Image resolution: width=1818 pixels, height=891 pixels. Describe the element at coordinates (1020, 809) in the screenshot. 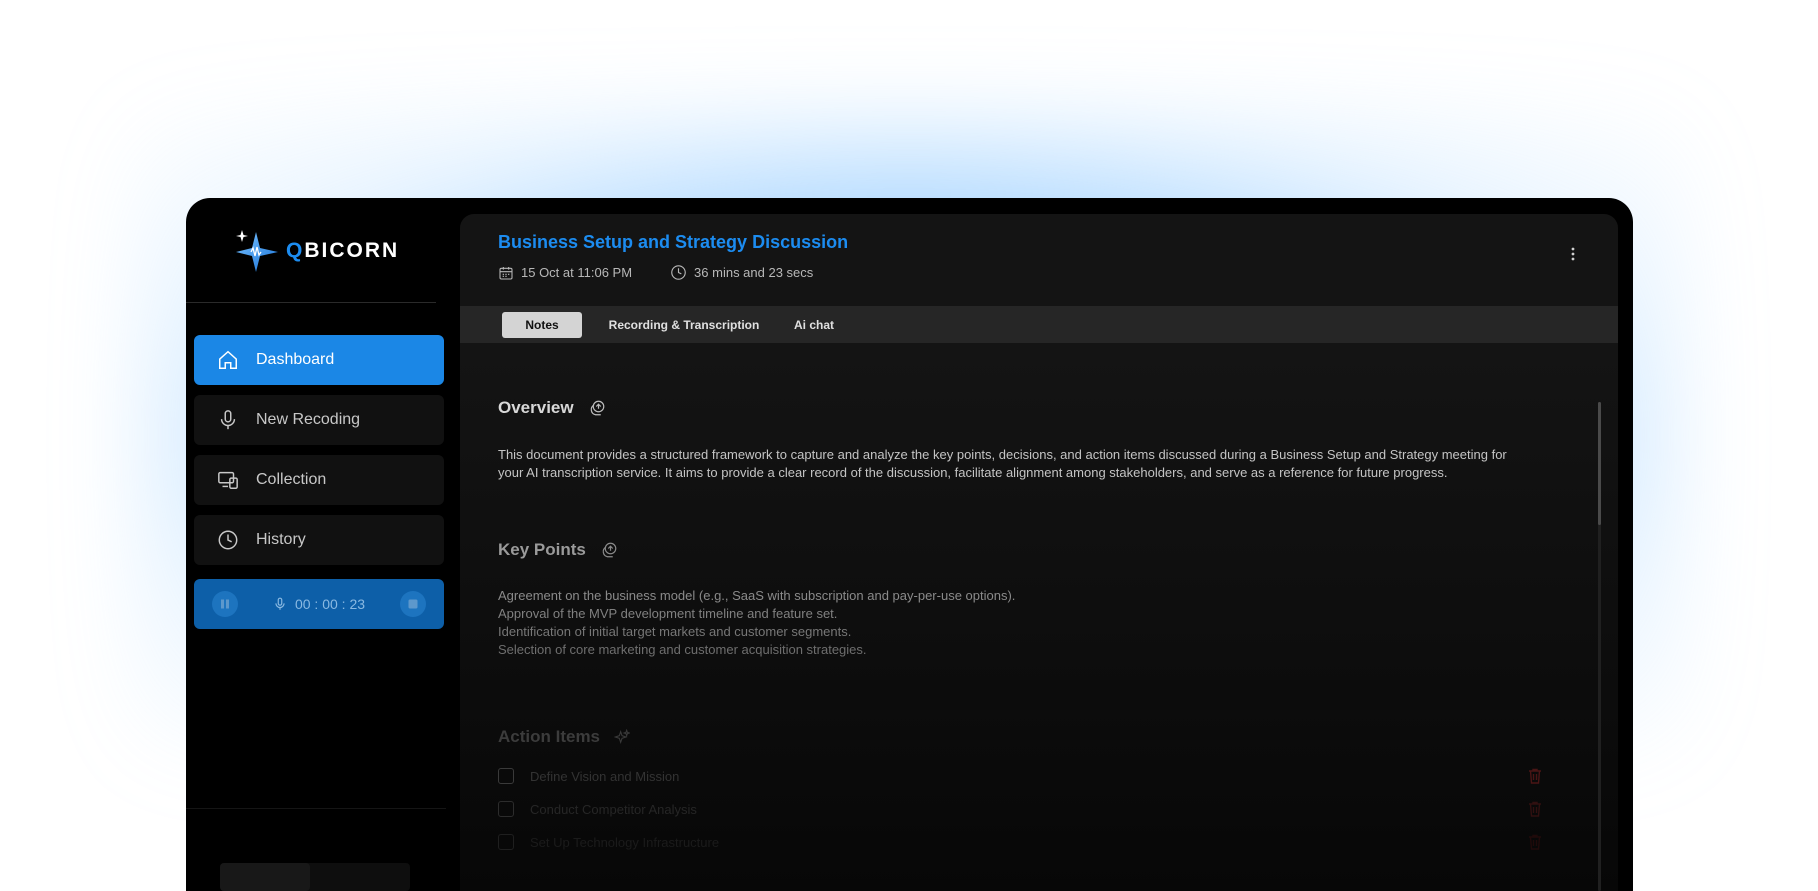

I see `action-item-row: Conduct Competitor Analysis` at that location.